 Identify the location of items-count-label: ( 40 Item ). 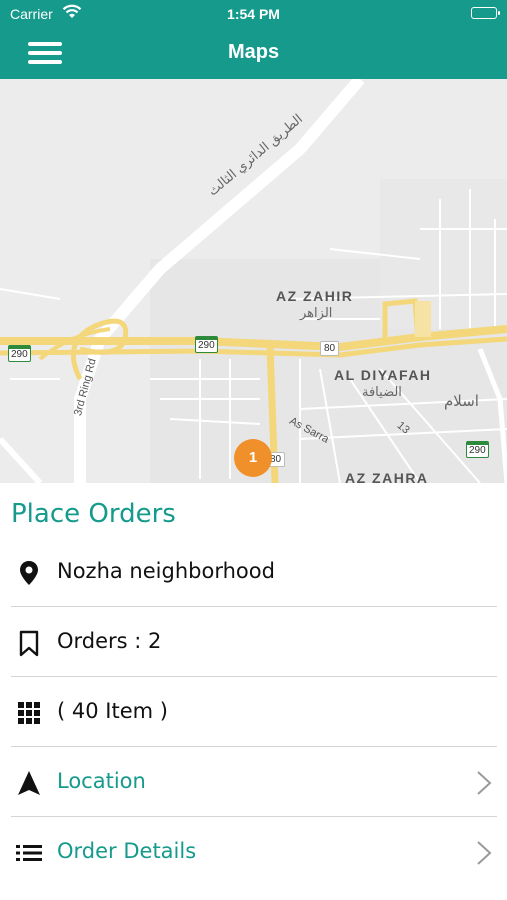
(112, 711).